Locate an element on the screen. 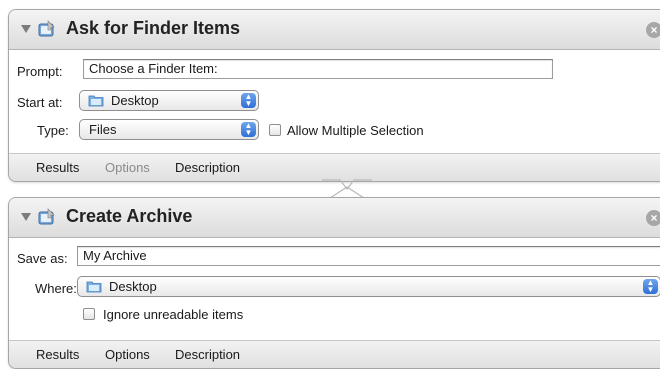 The image size is (660, 369). prompt-input: Choose a Finder Item: is located at coordinates (318, 69).